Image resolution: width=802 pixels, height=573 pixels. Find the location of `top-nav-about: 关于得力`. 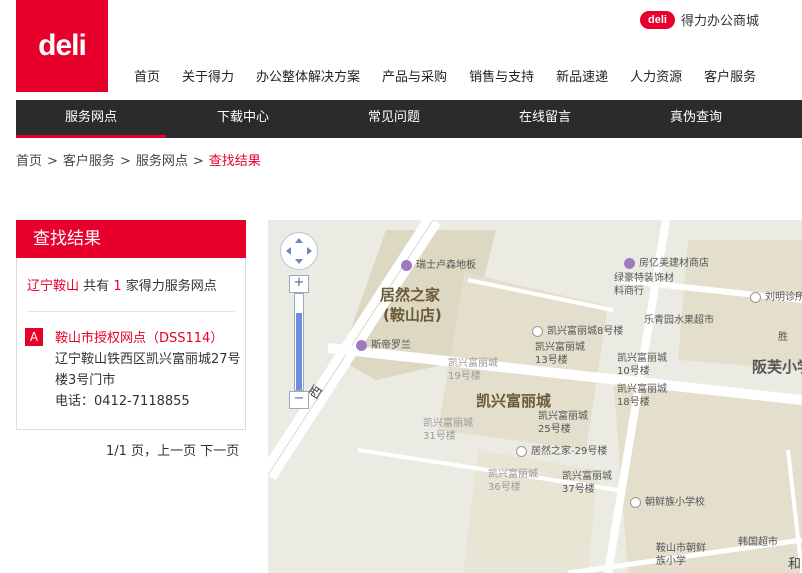

top-nav-about: 关于得力 is located at coordinates (208, 75).